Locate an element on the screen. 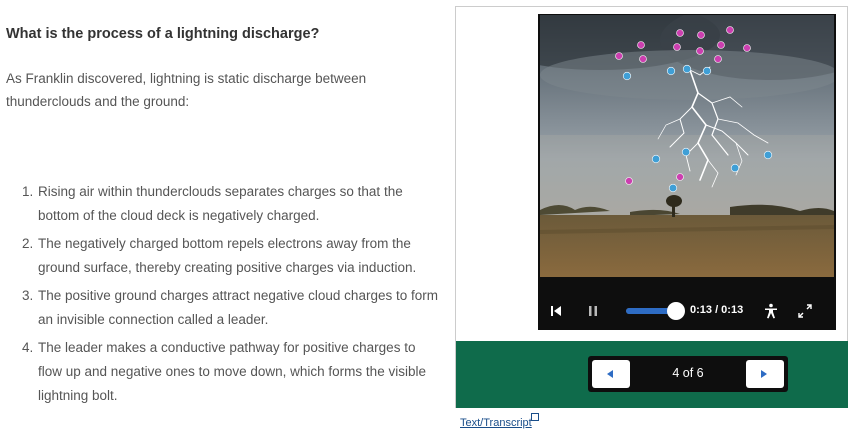 The image size is (851, 441). accessibility-icon is located at coordinates (771, 311).